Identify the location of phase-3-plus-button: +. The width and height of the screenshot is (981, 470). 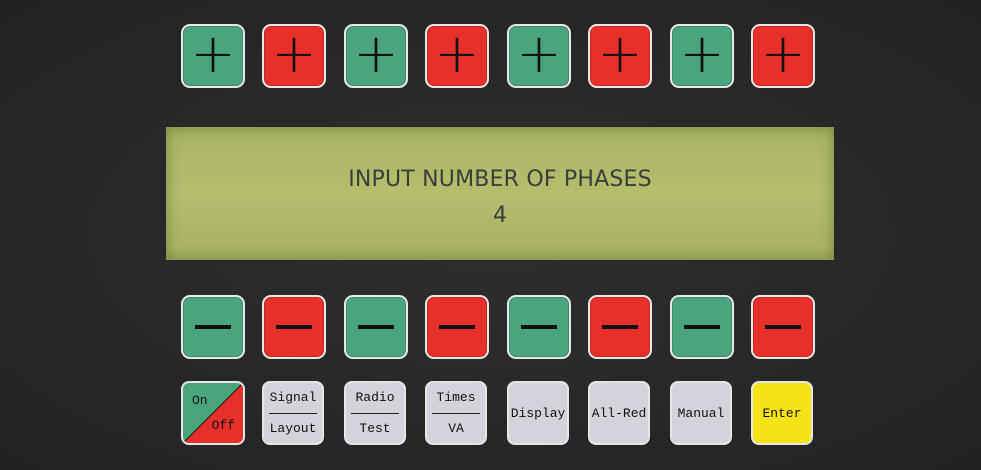
(376, 56).